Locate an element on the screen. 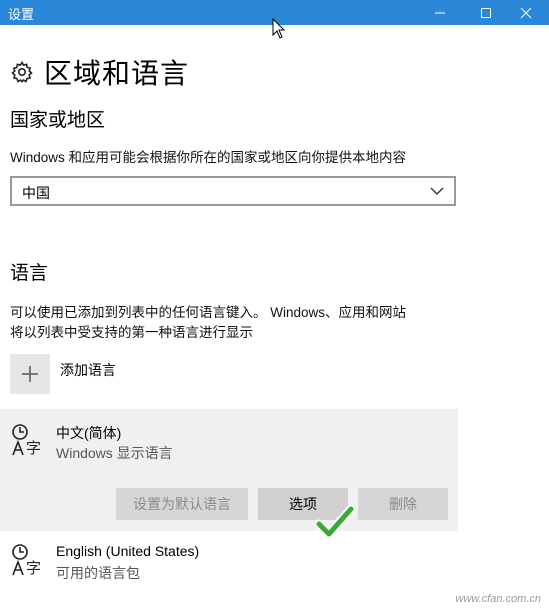 This screenshot has height=608, width=549. close-button is located at coordinates (526, 12).